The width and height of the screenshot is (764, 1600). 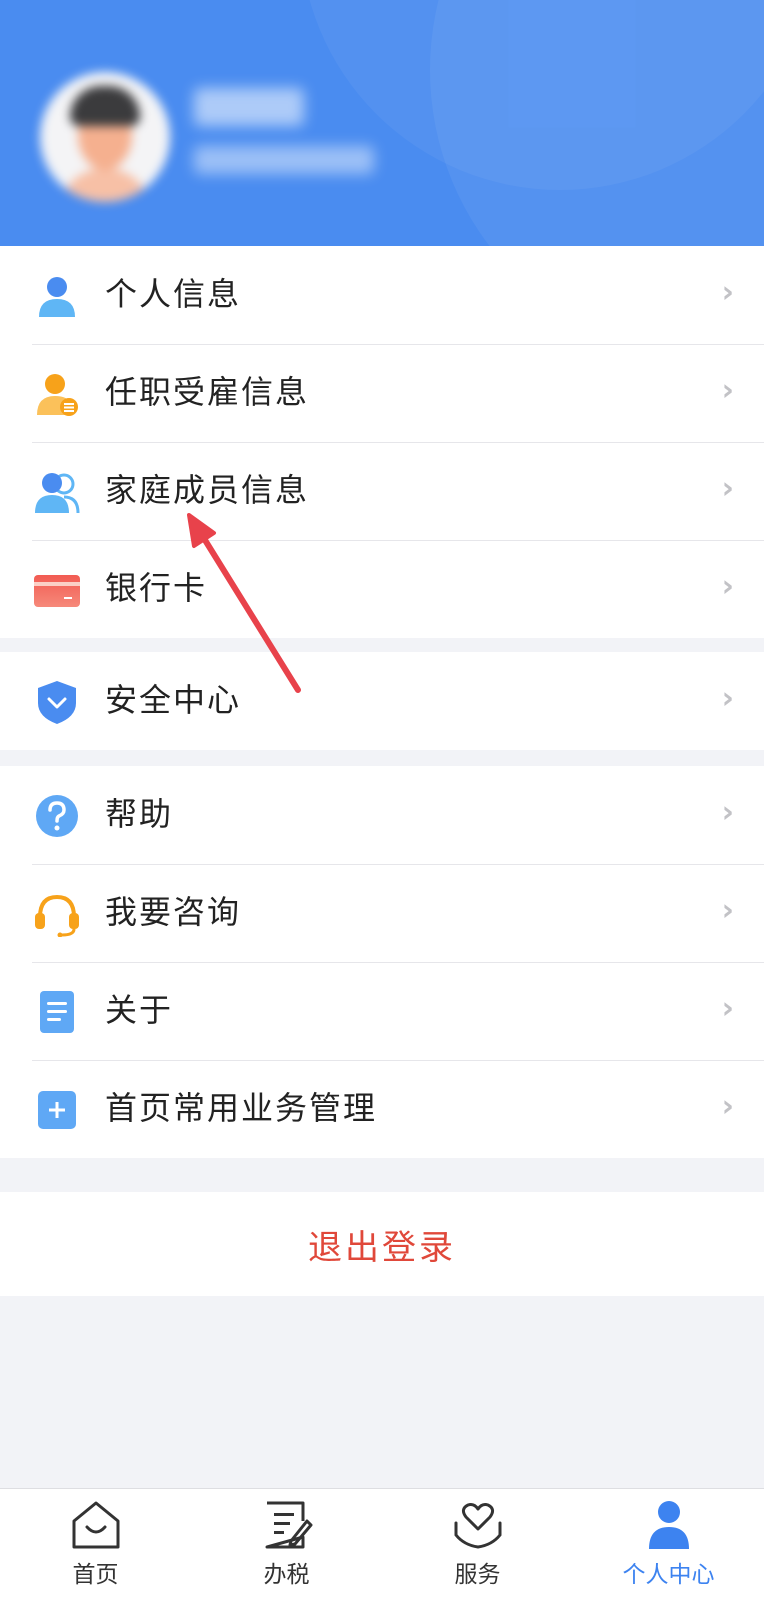 I want to click on bank-card-icon, so click(x=57, y=591).